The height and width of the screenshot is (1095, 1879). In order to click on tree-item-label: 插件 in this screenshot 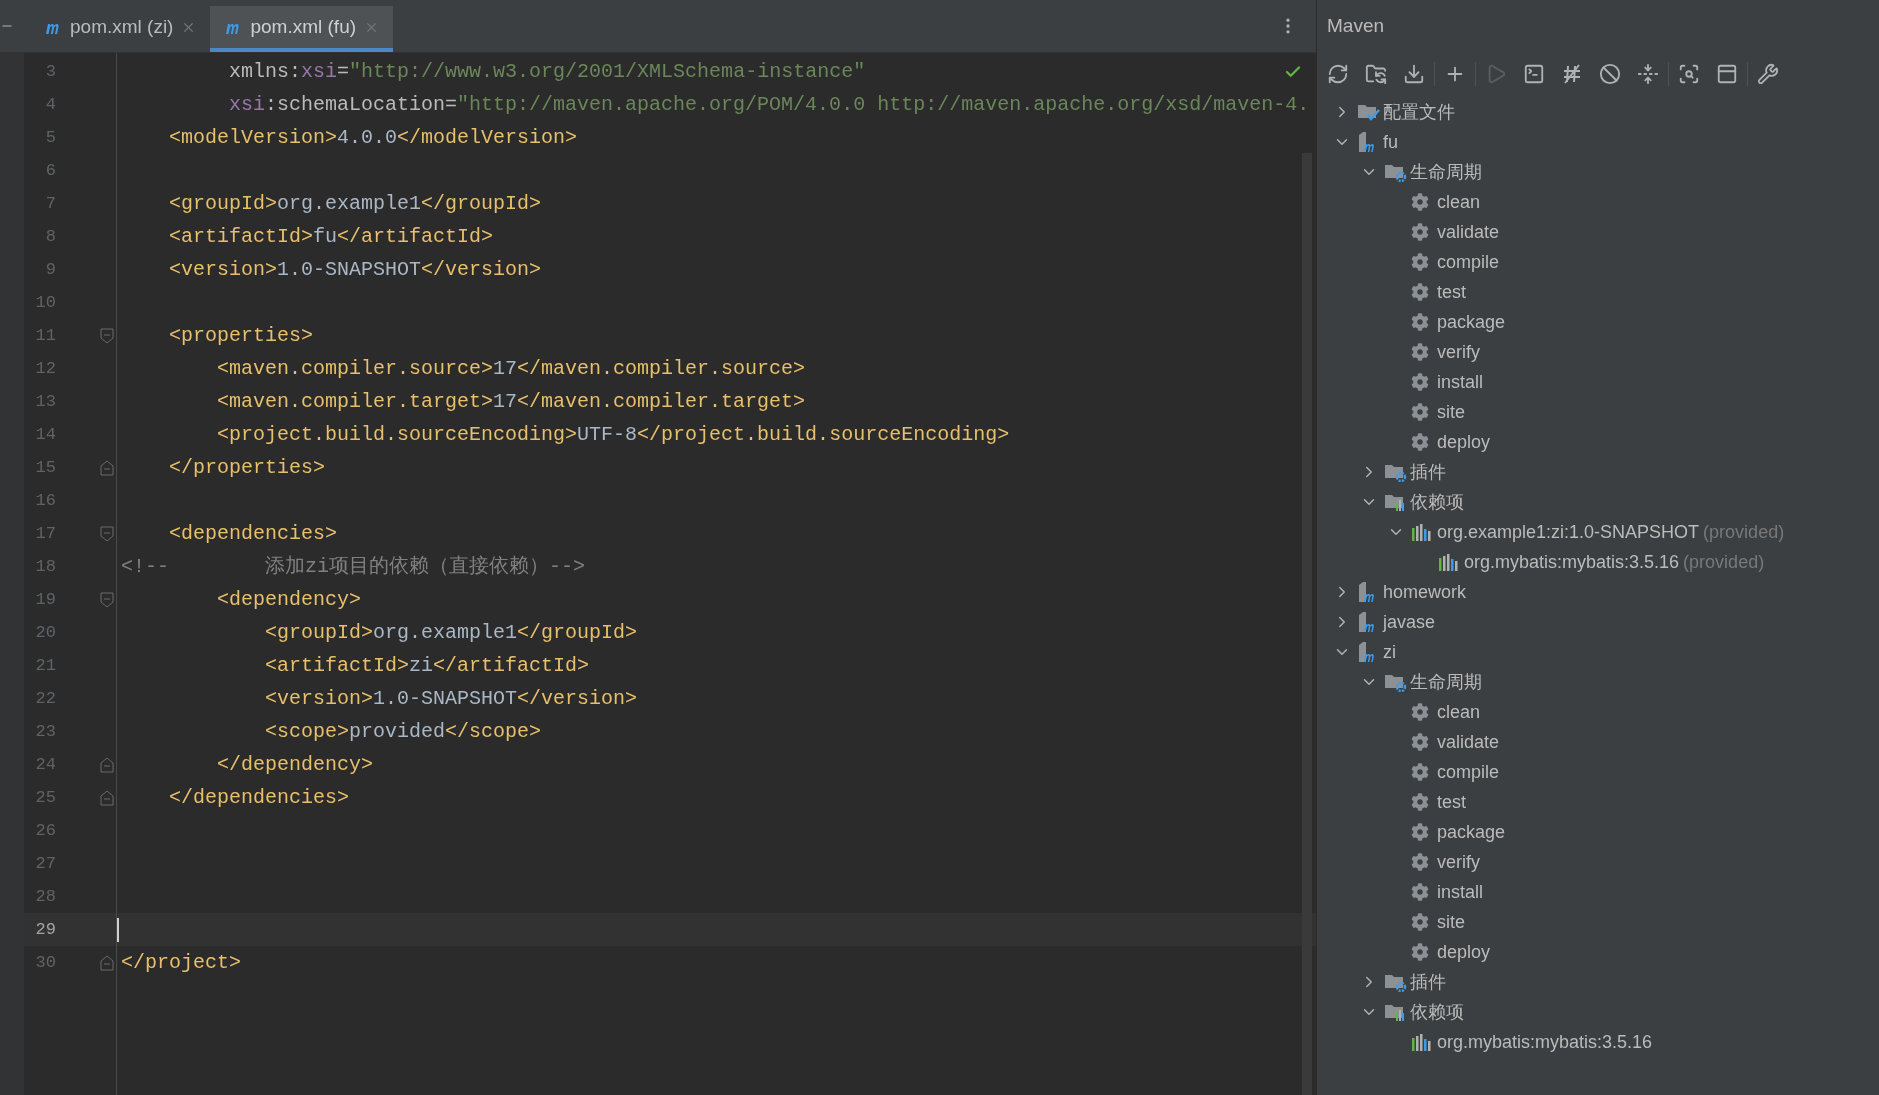, I will do `click(1428, 982)`.